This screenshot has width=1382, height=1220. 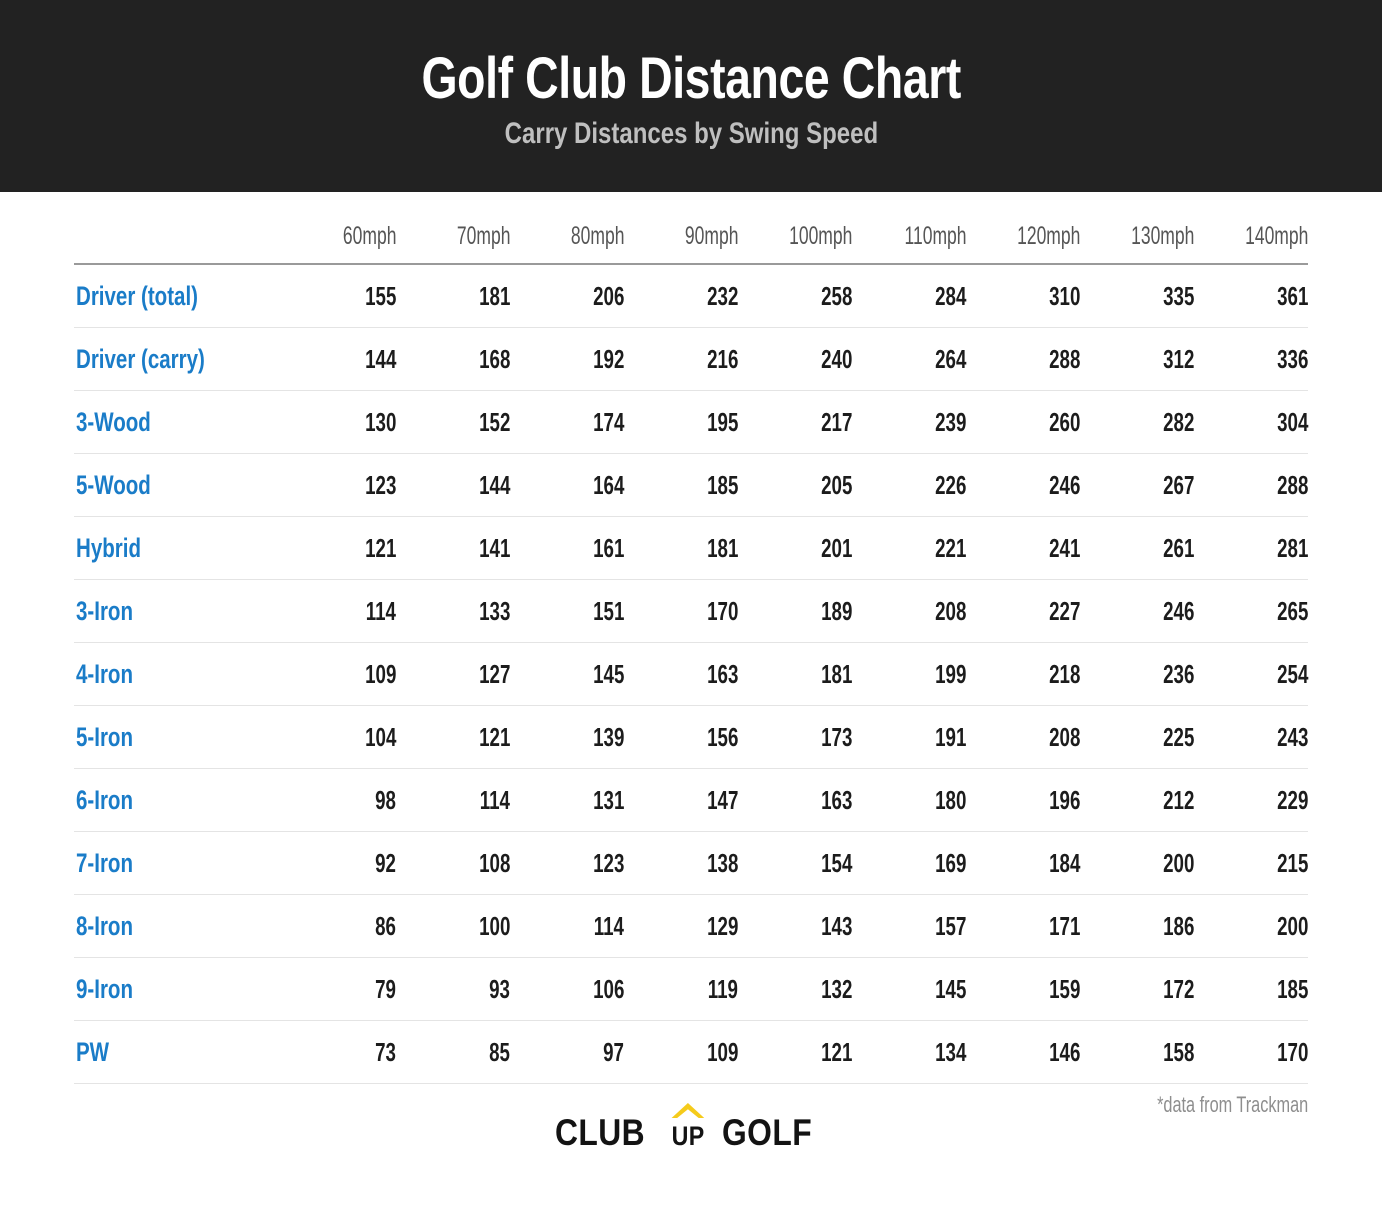 What do you see at coordinates (380, 484) in the screenshot?
I see `distance-value: 123` at bounding box center [380, 484].